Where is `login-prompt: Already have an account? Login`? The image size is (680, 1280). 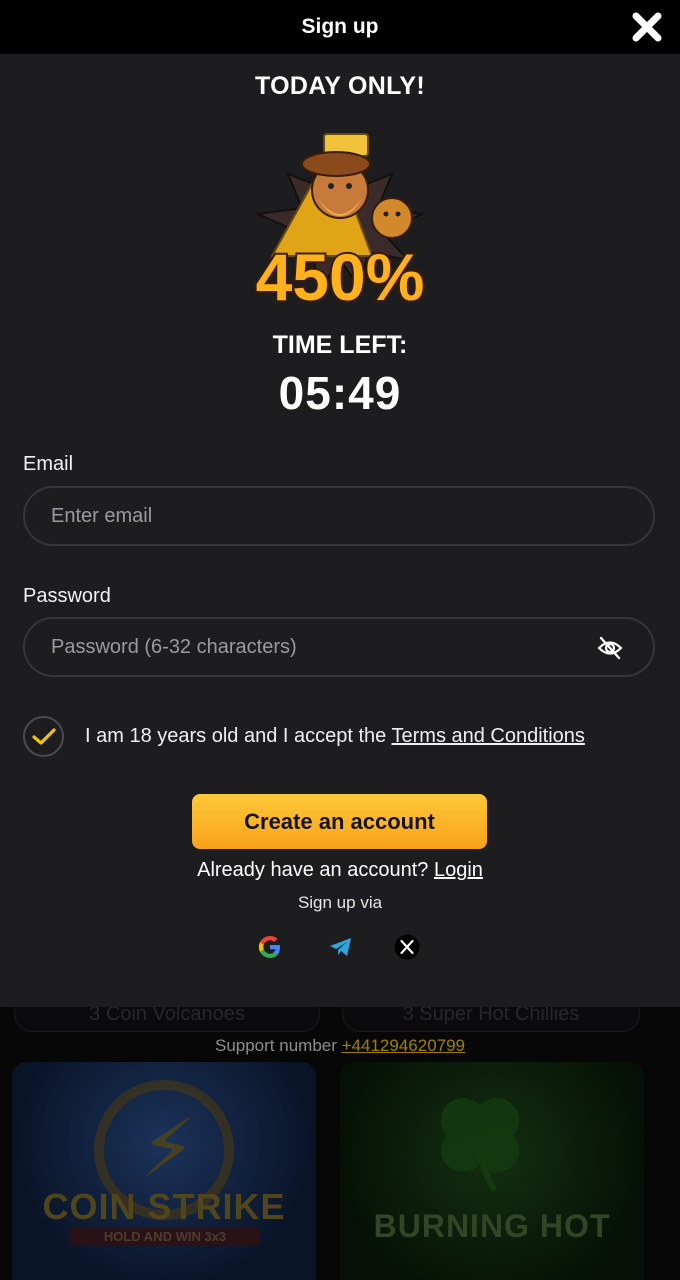 login-prompt: Already have an account? Login is located at coordinates (340, 870).